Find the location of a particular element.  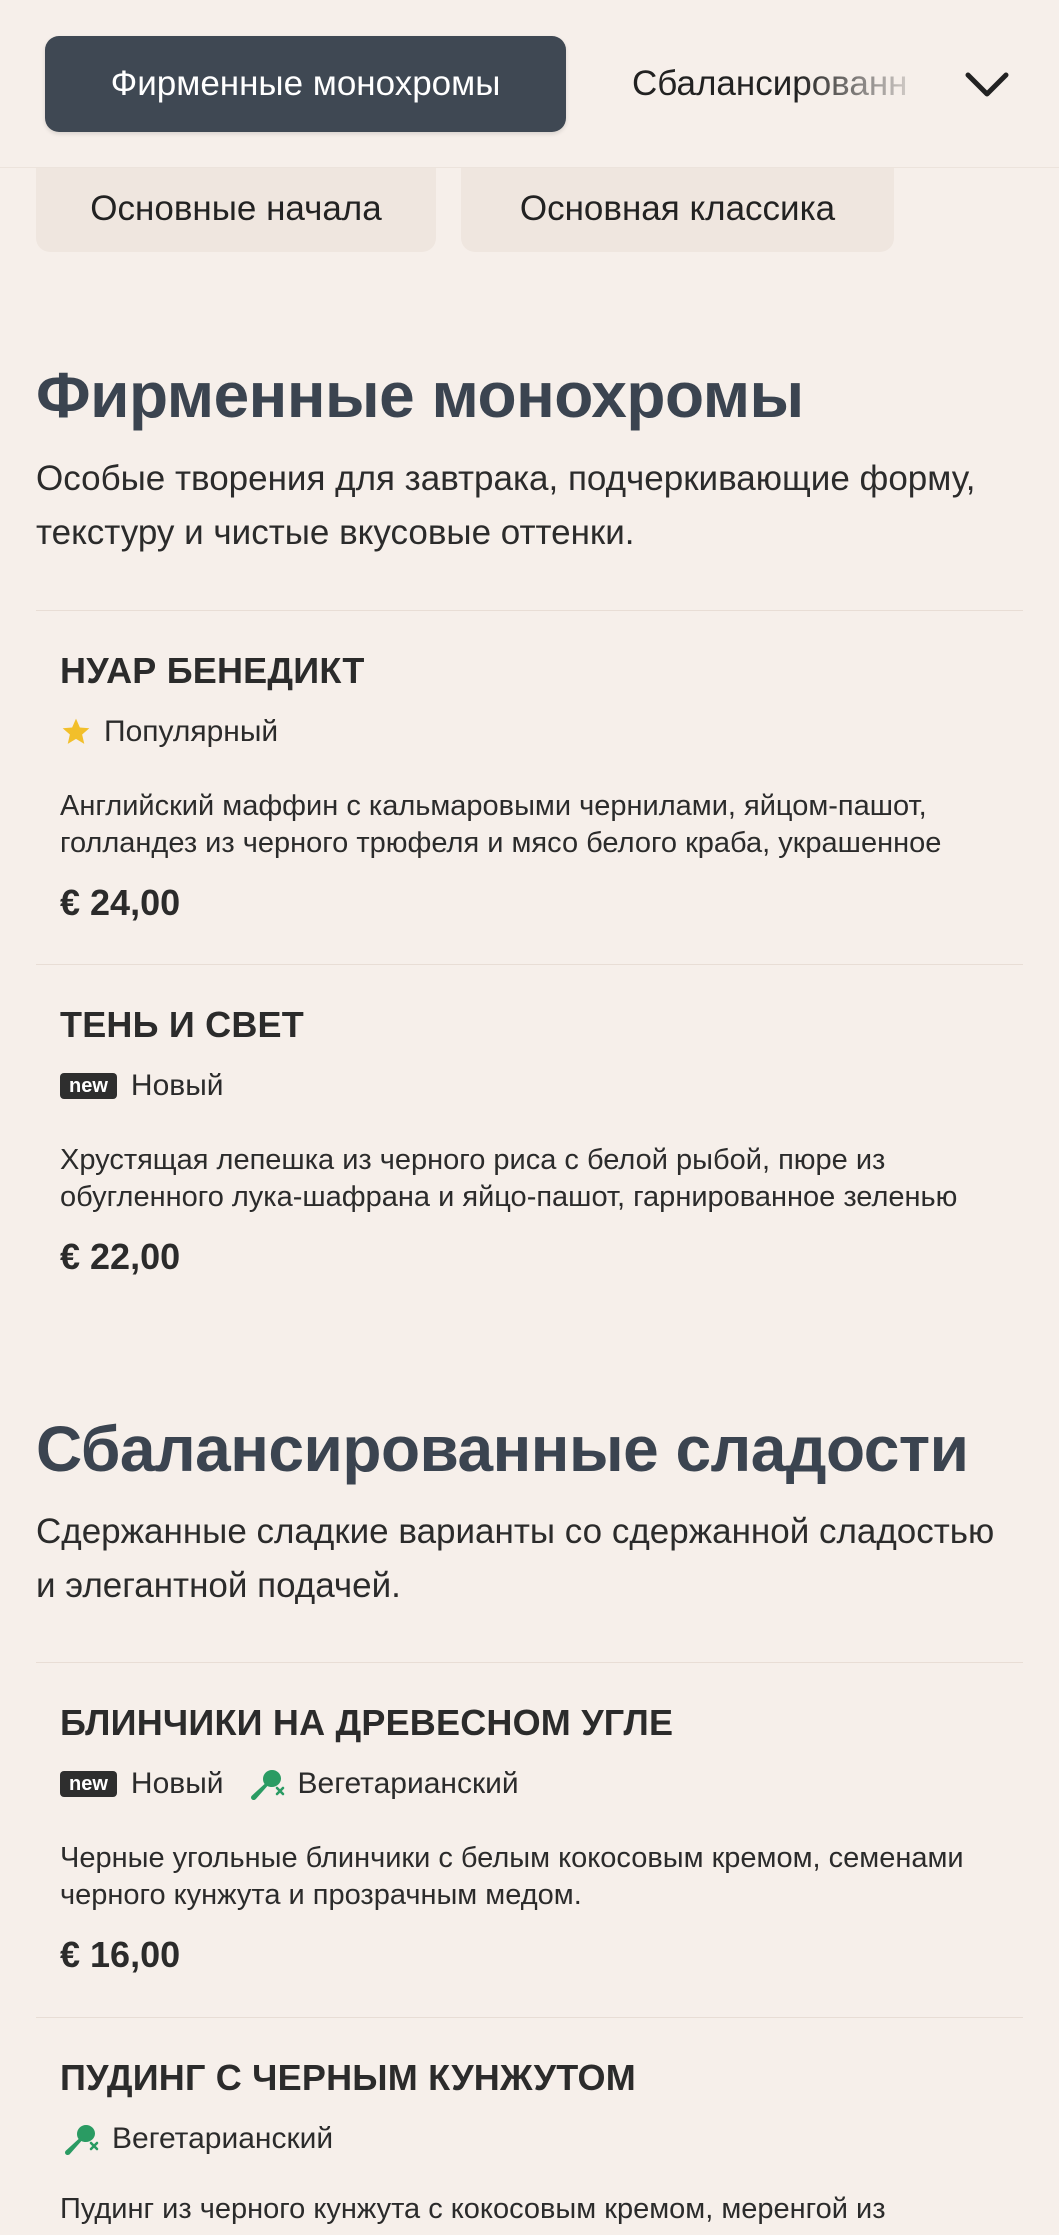

more-categories-button is located at coordinates (987, 85).